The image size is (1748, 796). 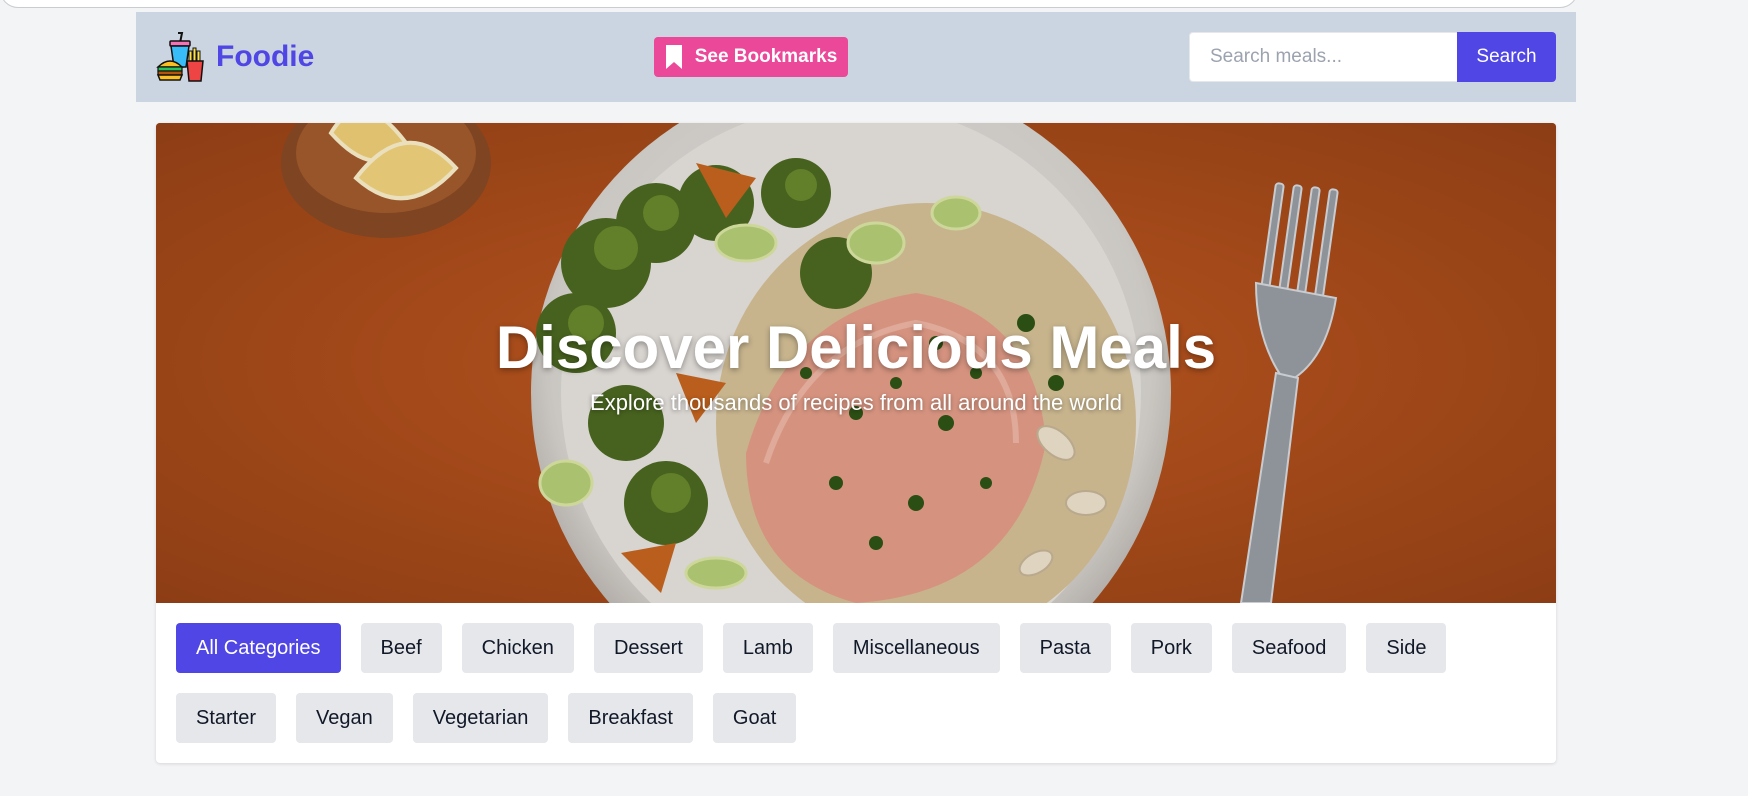 I want to click on see-bookmarks-label: See Bookmarks, so click(x=766, y=56).